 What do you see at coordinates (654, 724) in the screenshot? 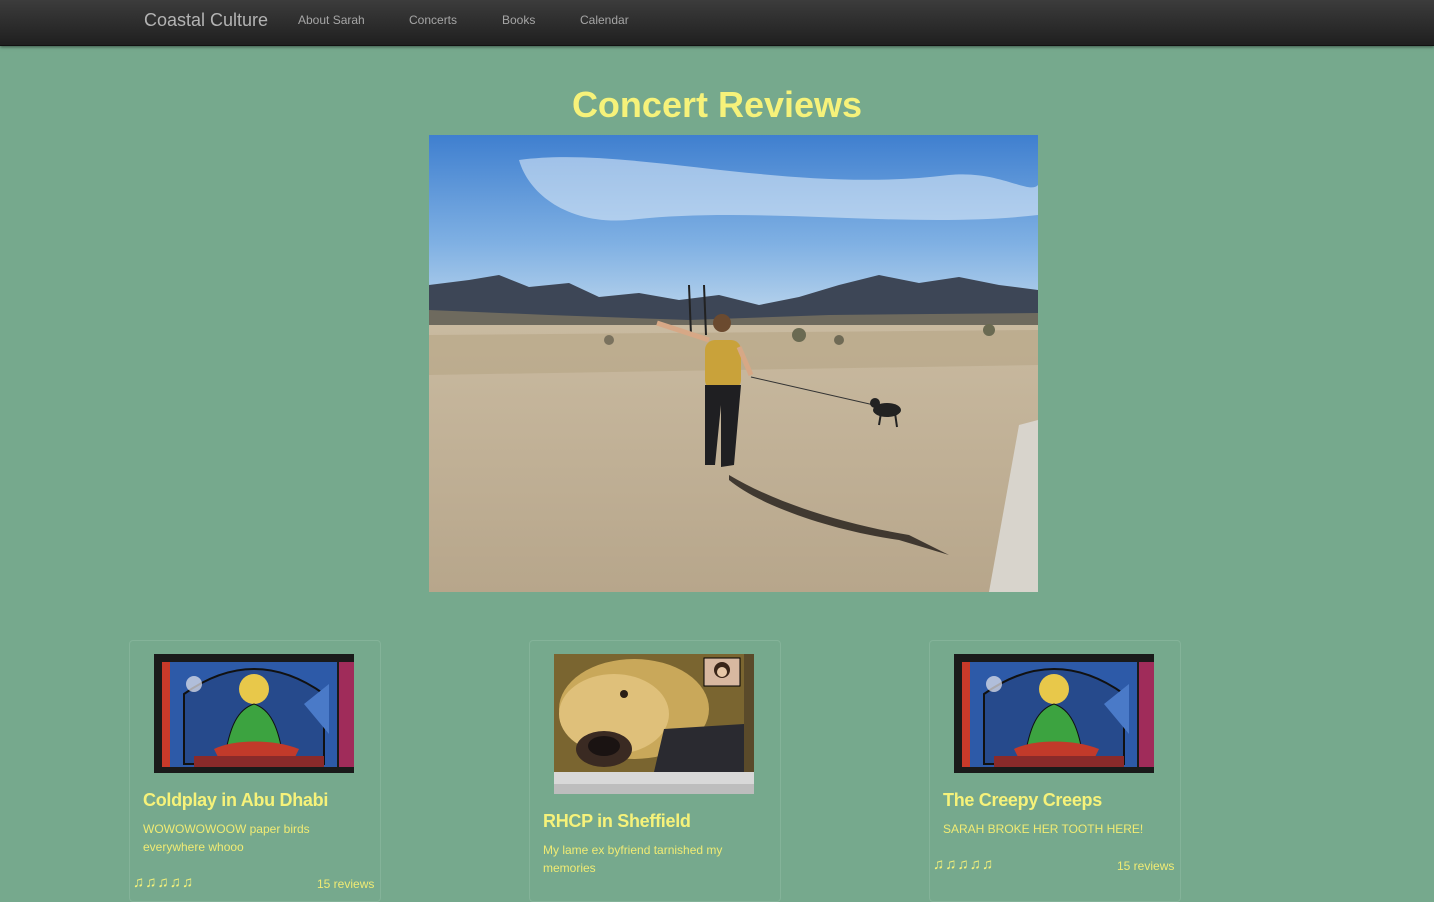
I see `dog-video-thumbnail` at bounding box center [654, 724].